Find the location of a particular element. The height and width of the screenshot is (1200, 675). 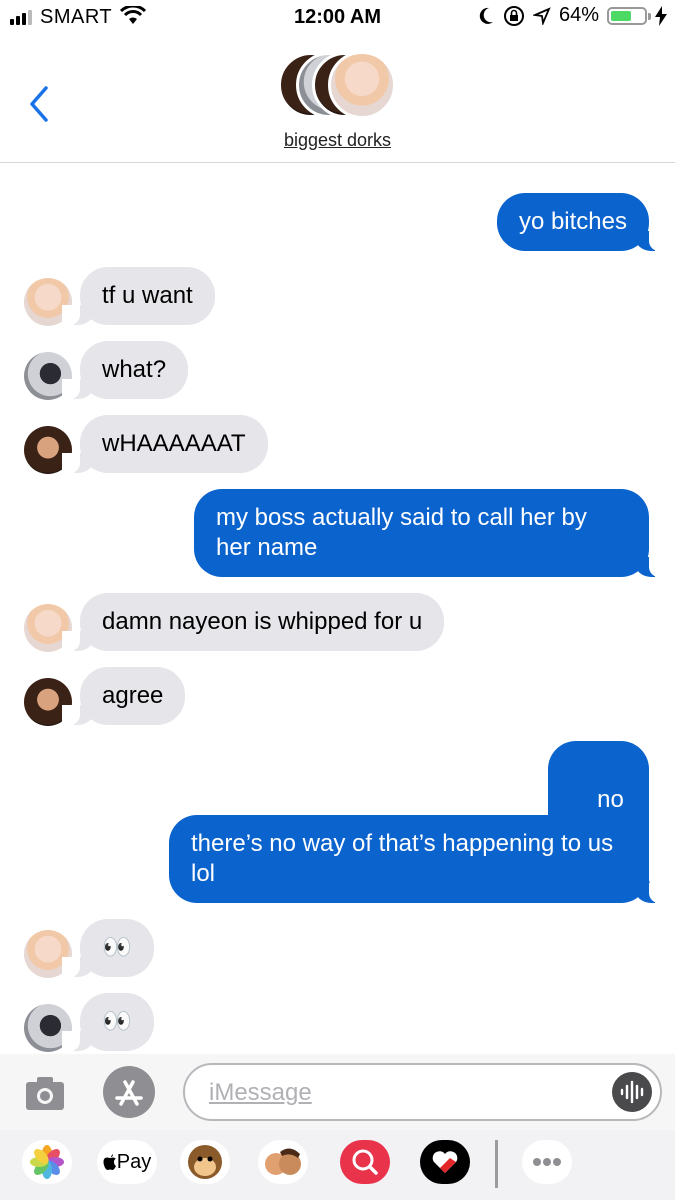

imessage-app-drawer: Pay is located at coordinates (337, 1165).